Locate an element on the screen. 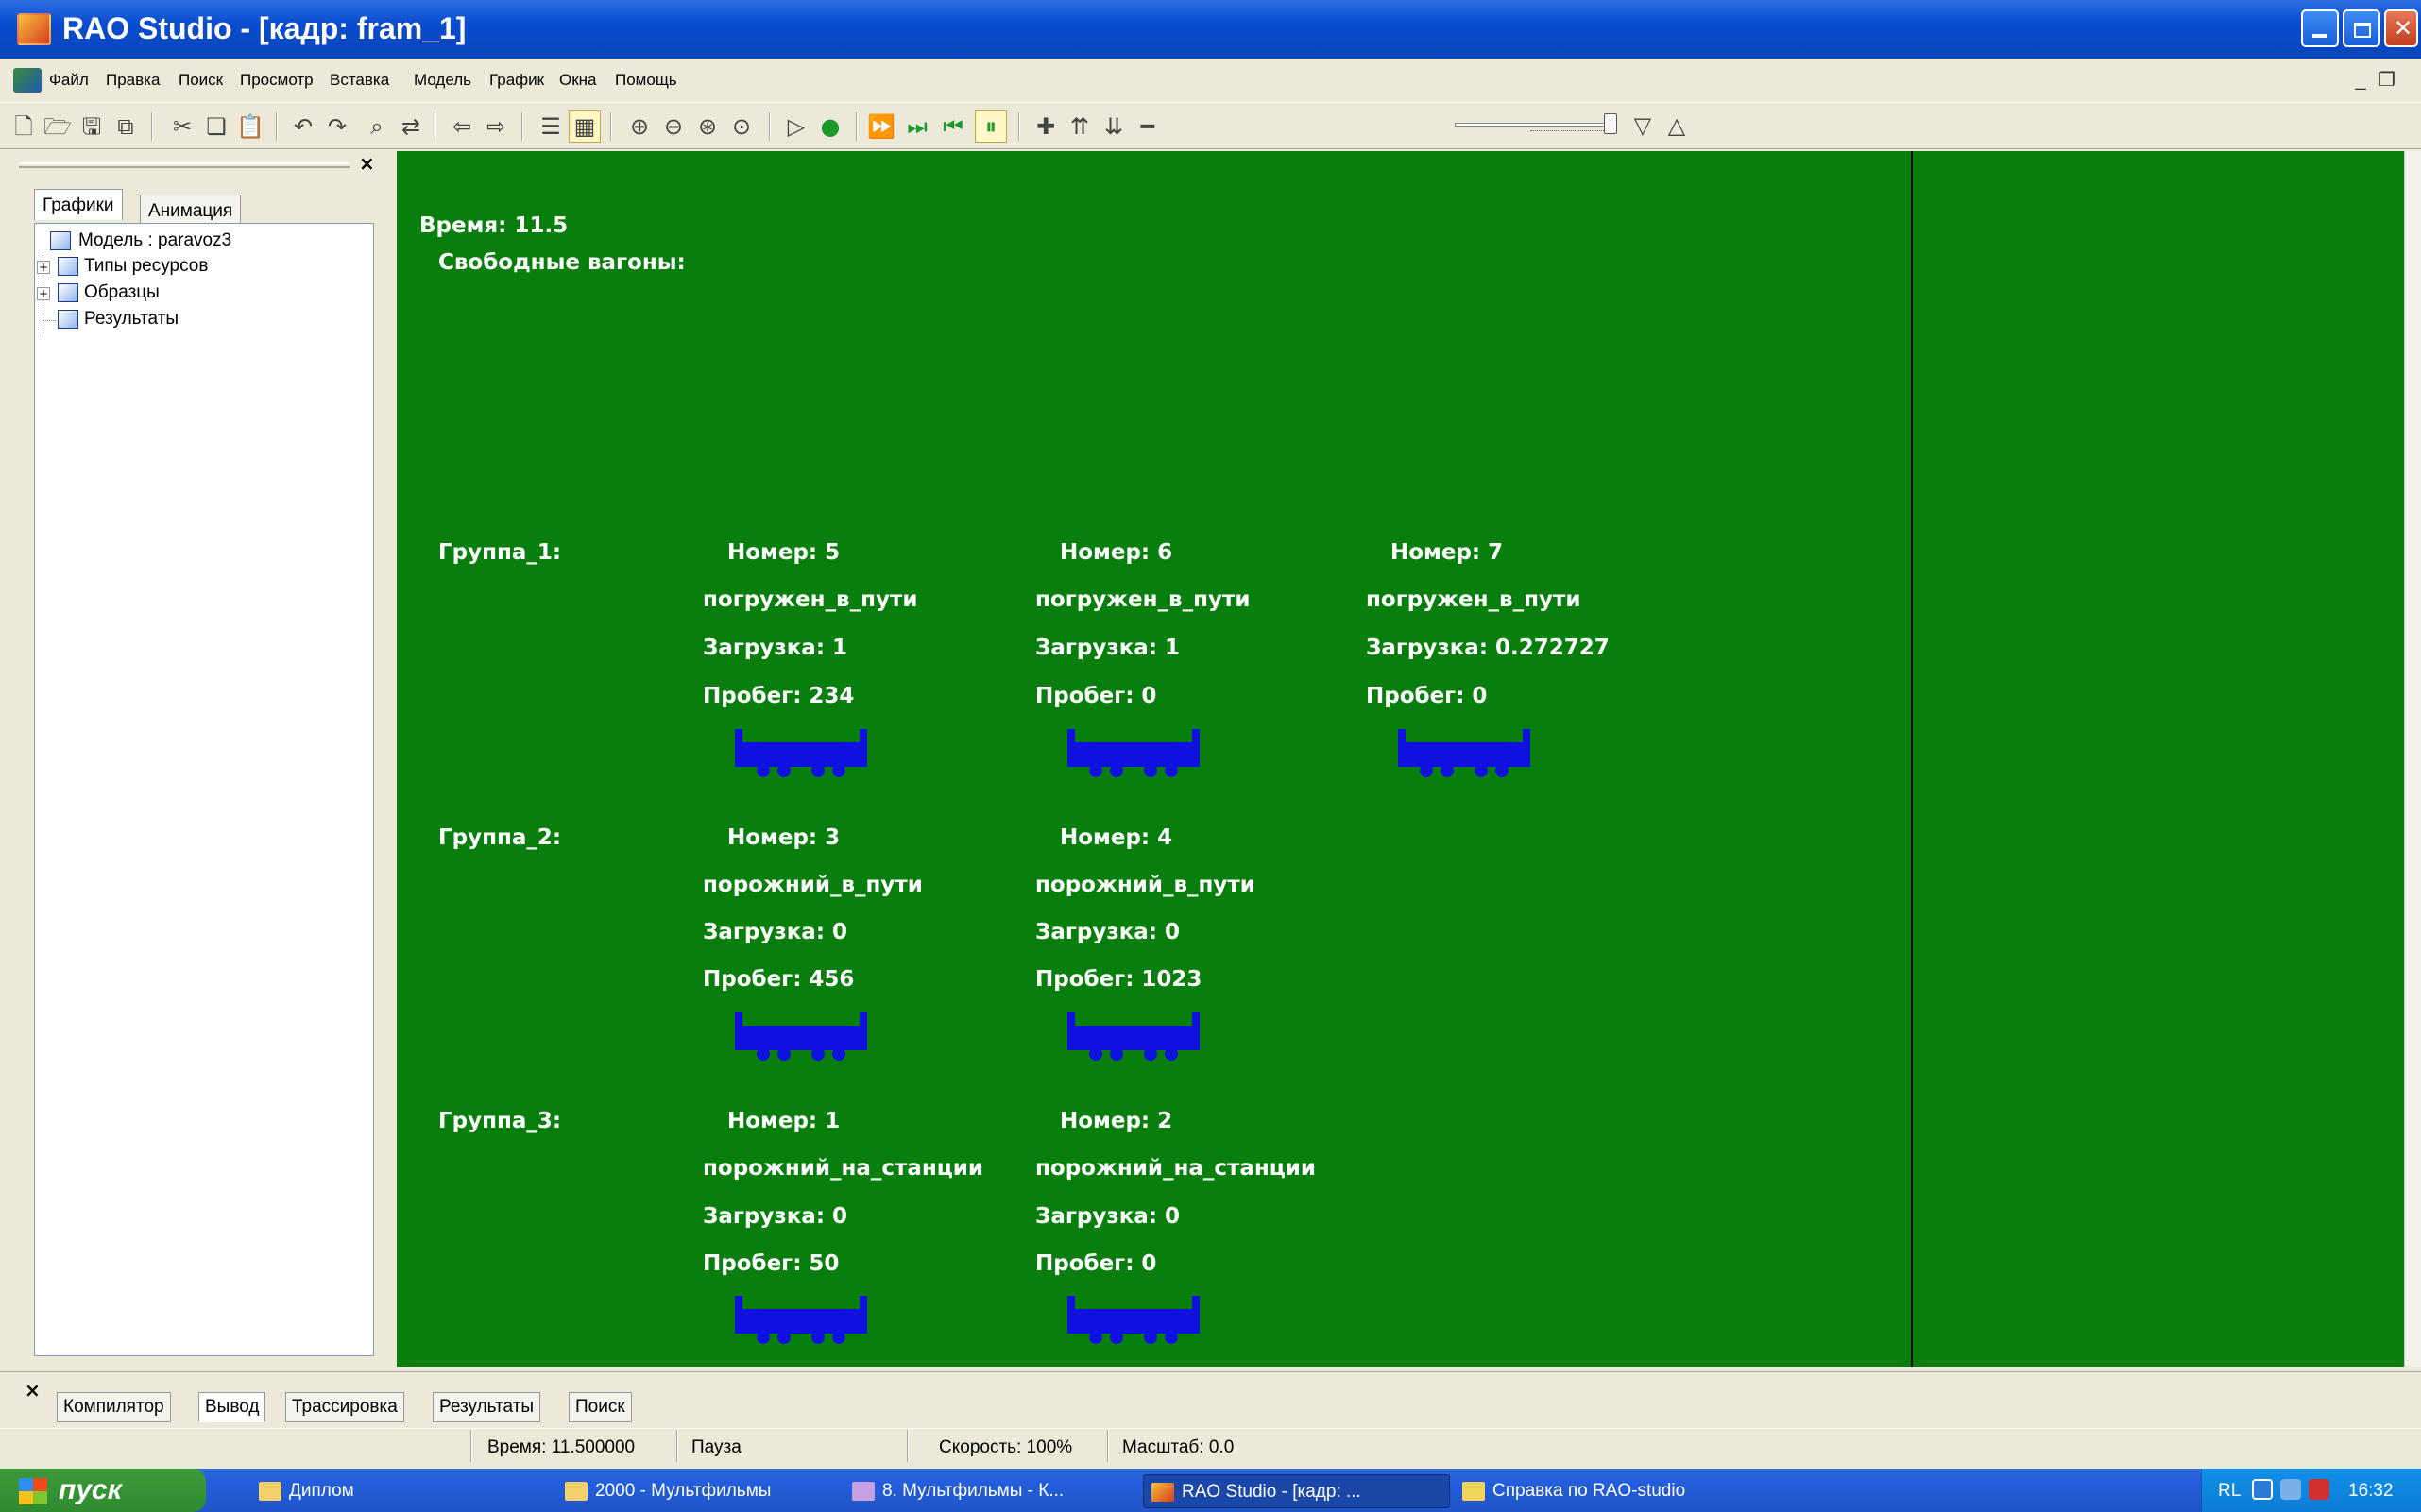 Image resolution: width=2421 pixels, height=1512 pixels. speed-slider-track is located at coordinates (1535, 125).